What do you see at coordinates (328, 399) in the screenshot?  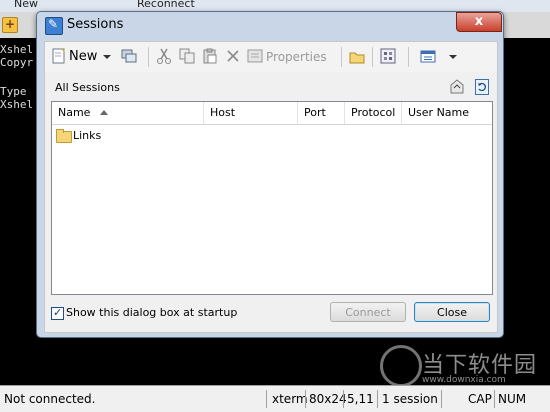 I see `terminal-size: 80x24` at bounding box center [328, 399].